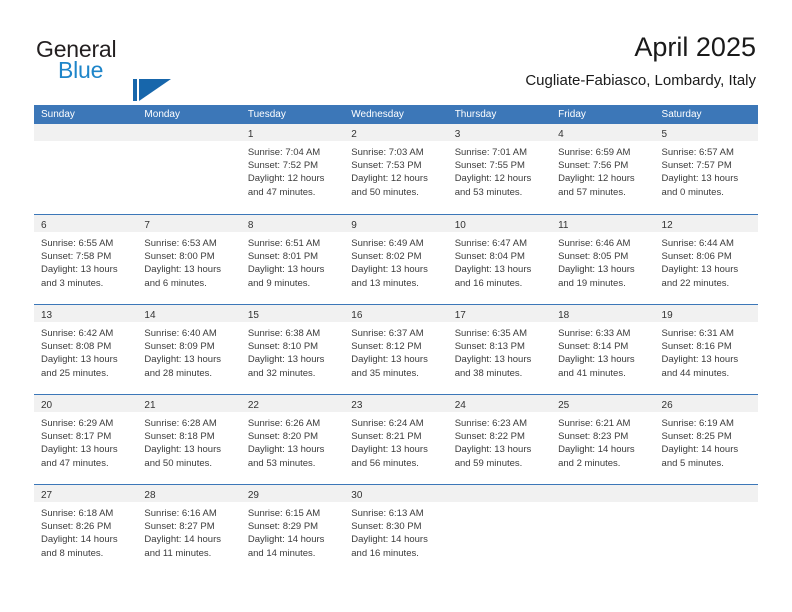 This screenshot has height=612, width=792. What do you see at coordinates (593, 437) in the screenshot?
I see `sunset-text: Sunset: 8:23 PM` at bounding box center [593, 437].